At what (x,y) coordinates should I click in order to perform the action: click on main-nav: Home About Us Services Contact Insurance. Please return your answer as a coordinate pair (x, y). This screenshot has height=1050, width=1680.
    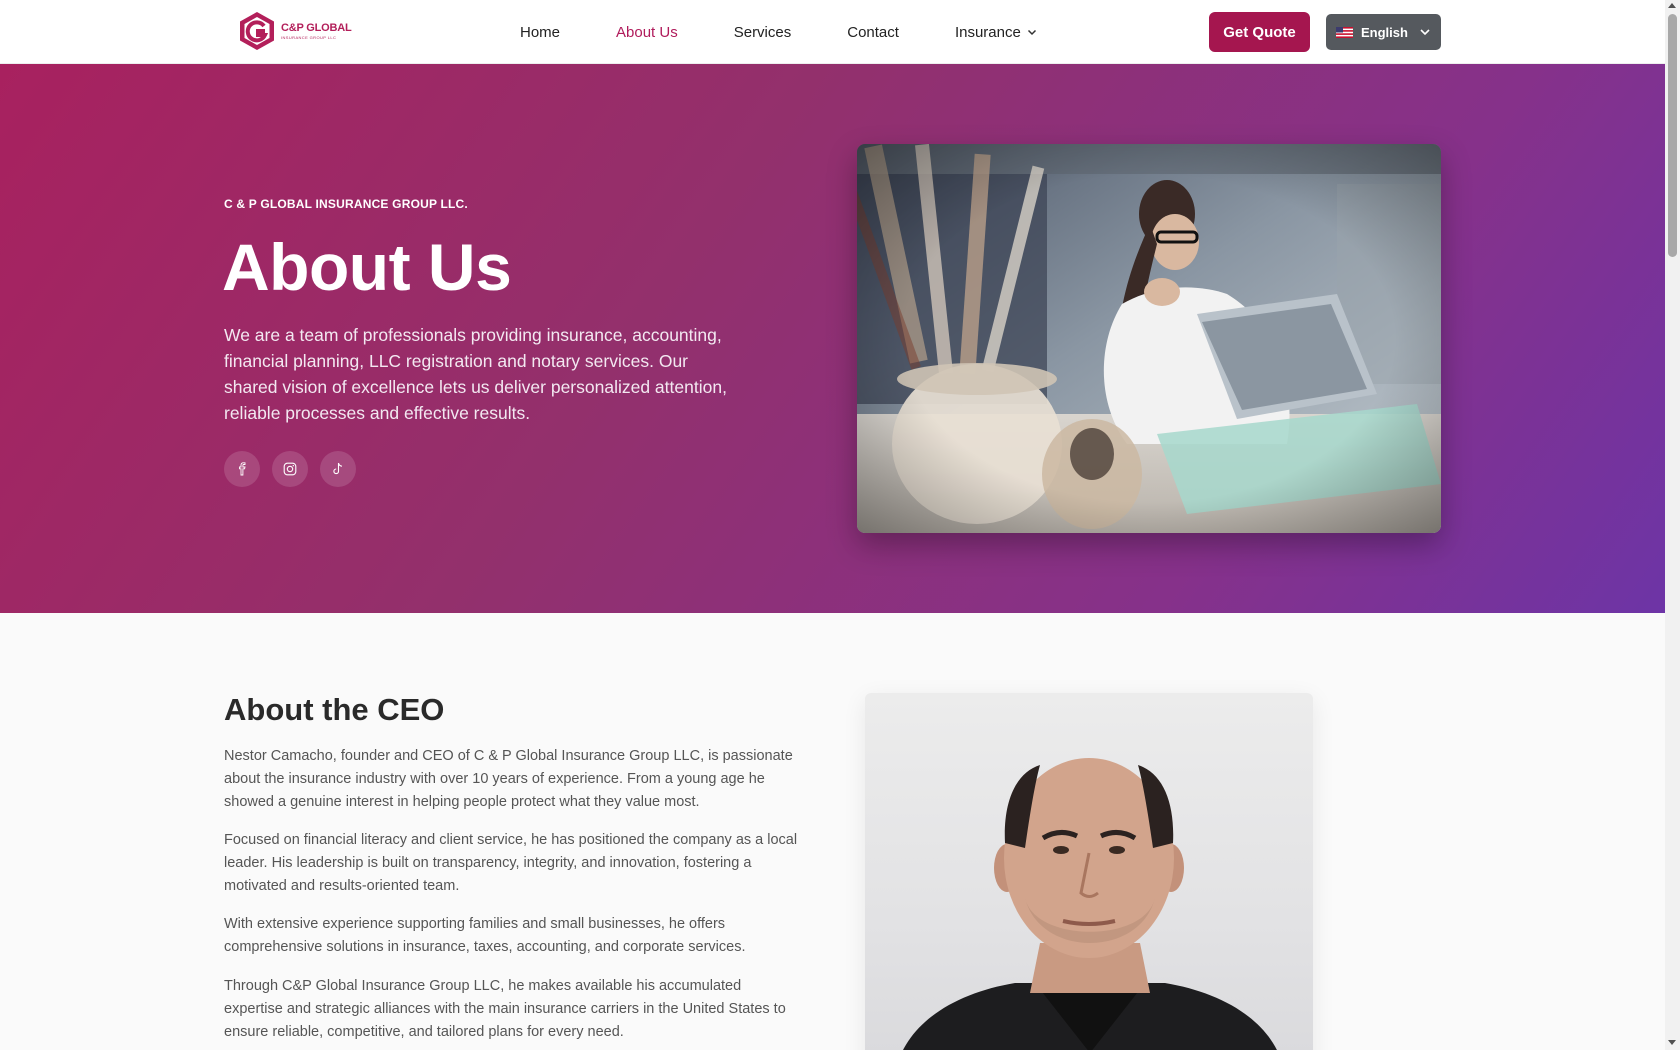
    Looking at the image, I should click on (806, 32).